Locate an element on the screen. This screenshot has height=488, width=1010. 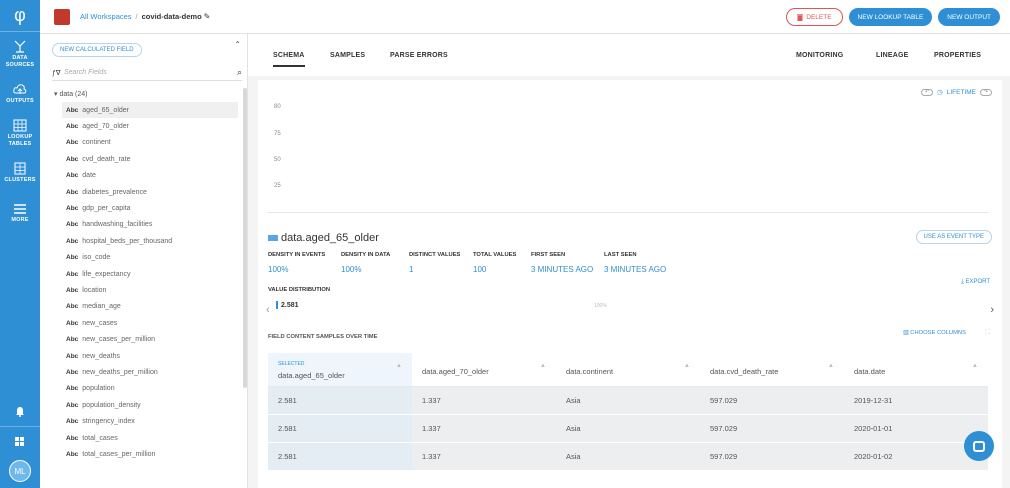
column-header: data.cvd_death_rate ▲ is located at coordinates (772, 369).